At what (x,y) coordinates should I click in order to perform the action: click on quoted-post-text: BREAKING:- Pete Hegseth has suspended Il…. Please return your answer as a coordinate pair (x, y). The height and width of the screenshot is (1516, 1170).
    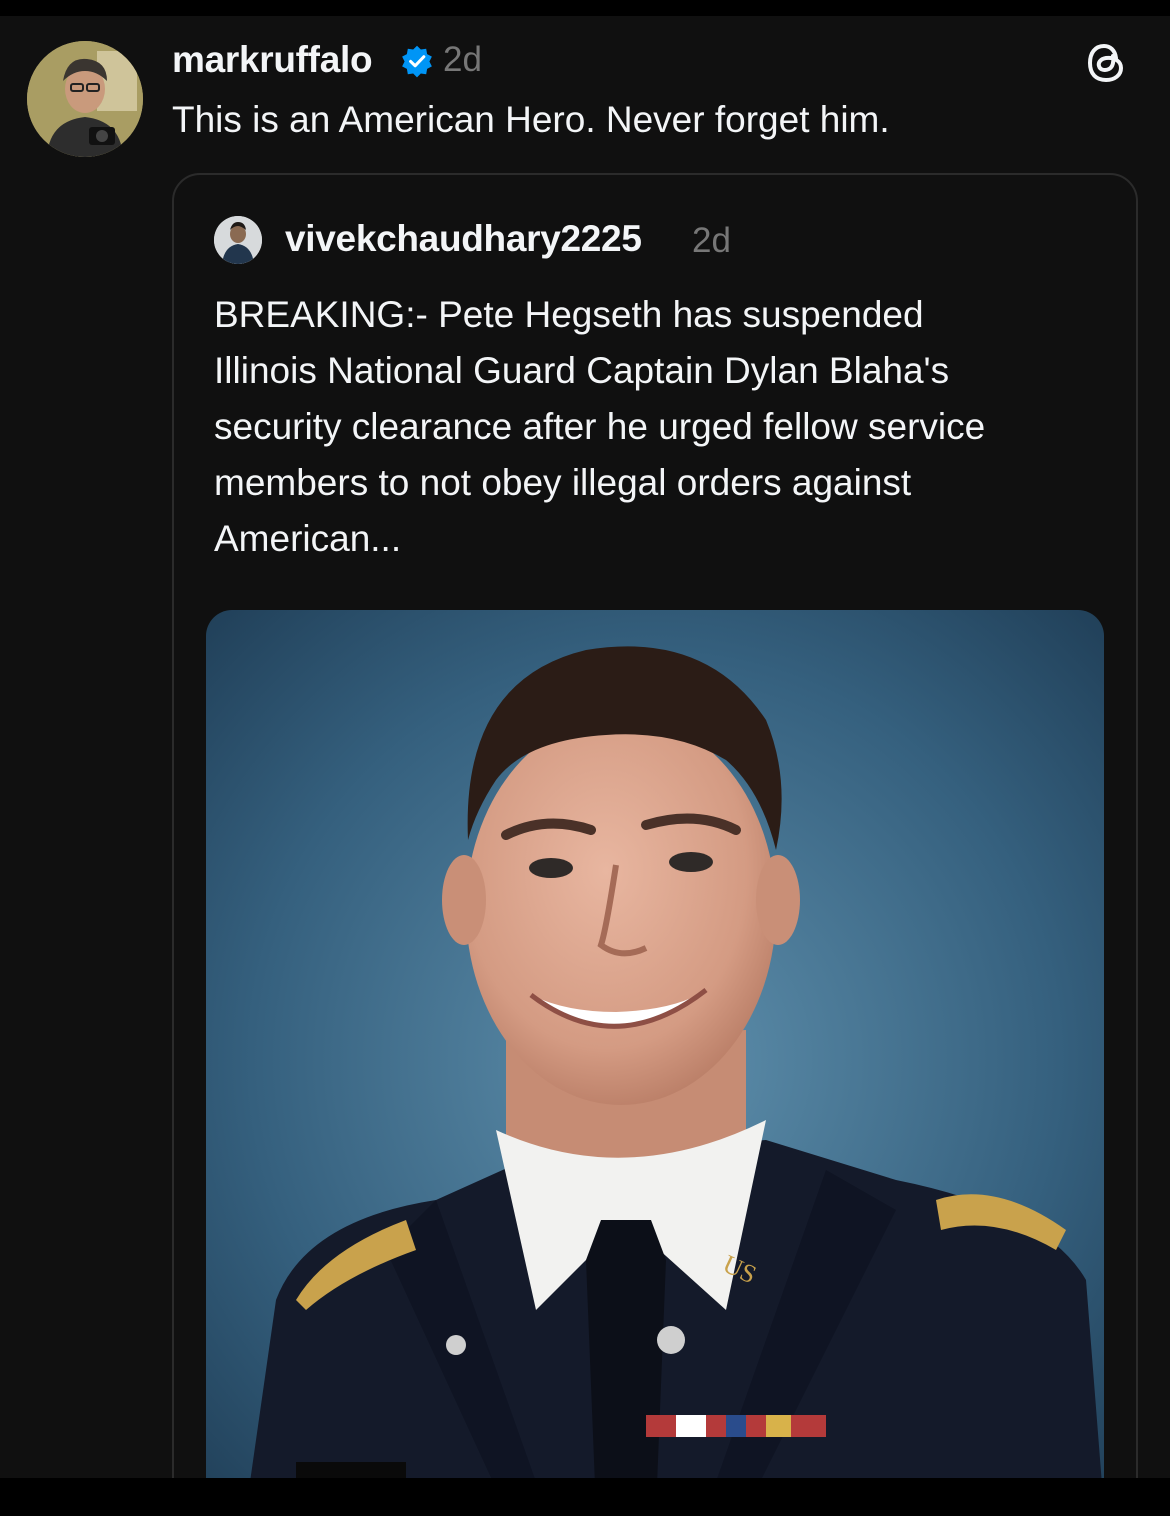
    Looking at the image, I should click on (600, 426).